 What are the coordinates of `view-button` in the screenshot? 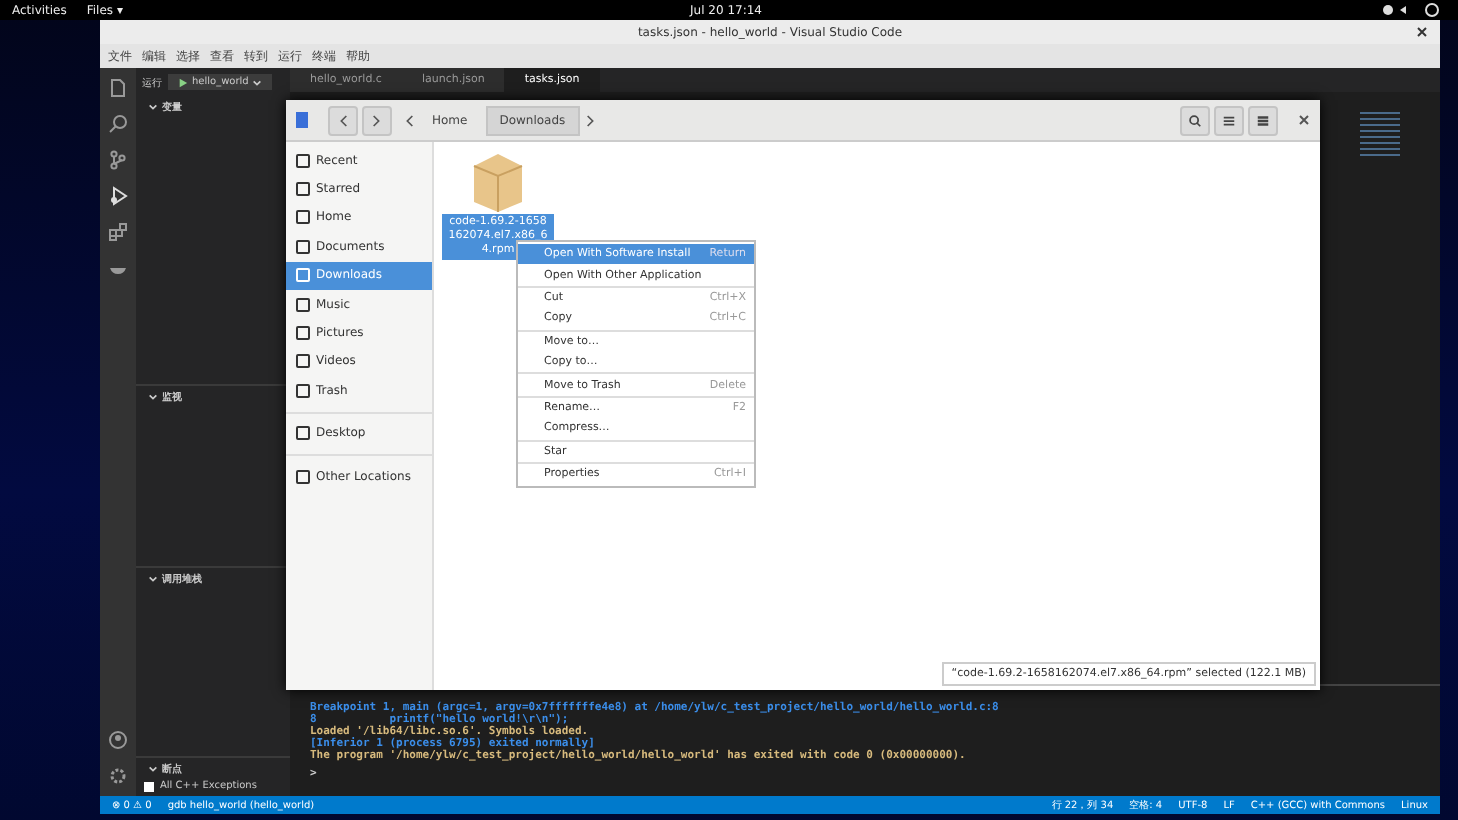 It's located at (1229, 120).